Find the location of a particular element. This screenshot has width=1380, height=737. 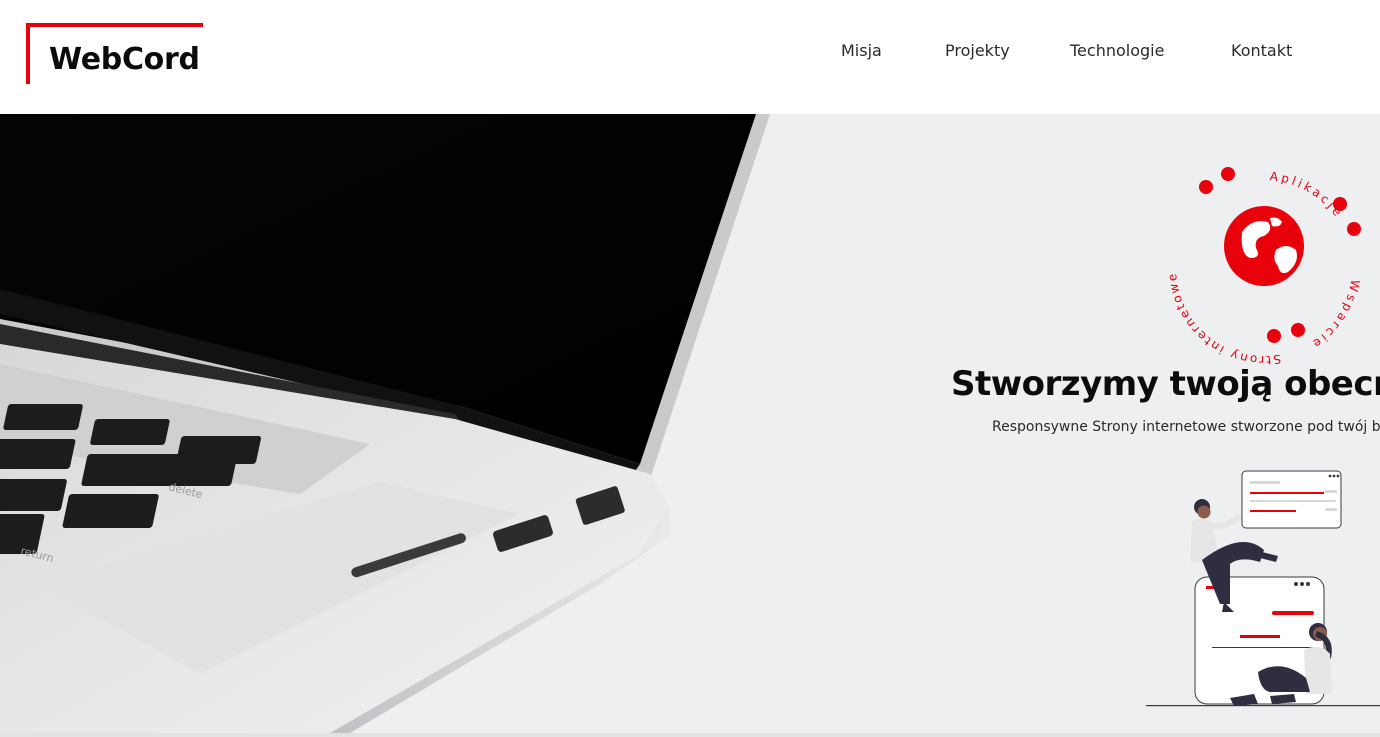

nav-link-misja: Misja is located at coordinates (861, 50).